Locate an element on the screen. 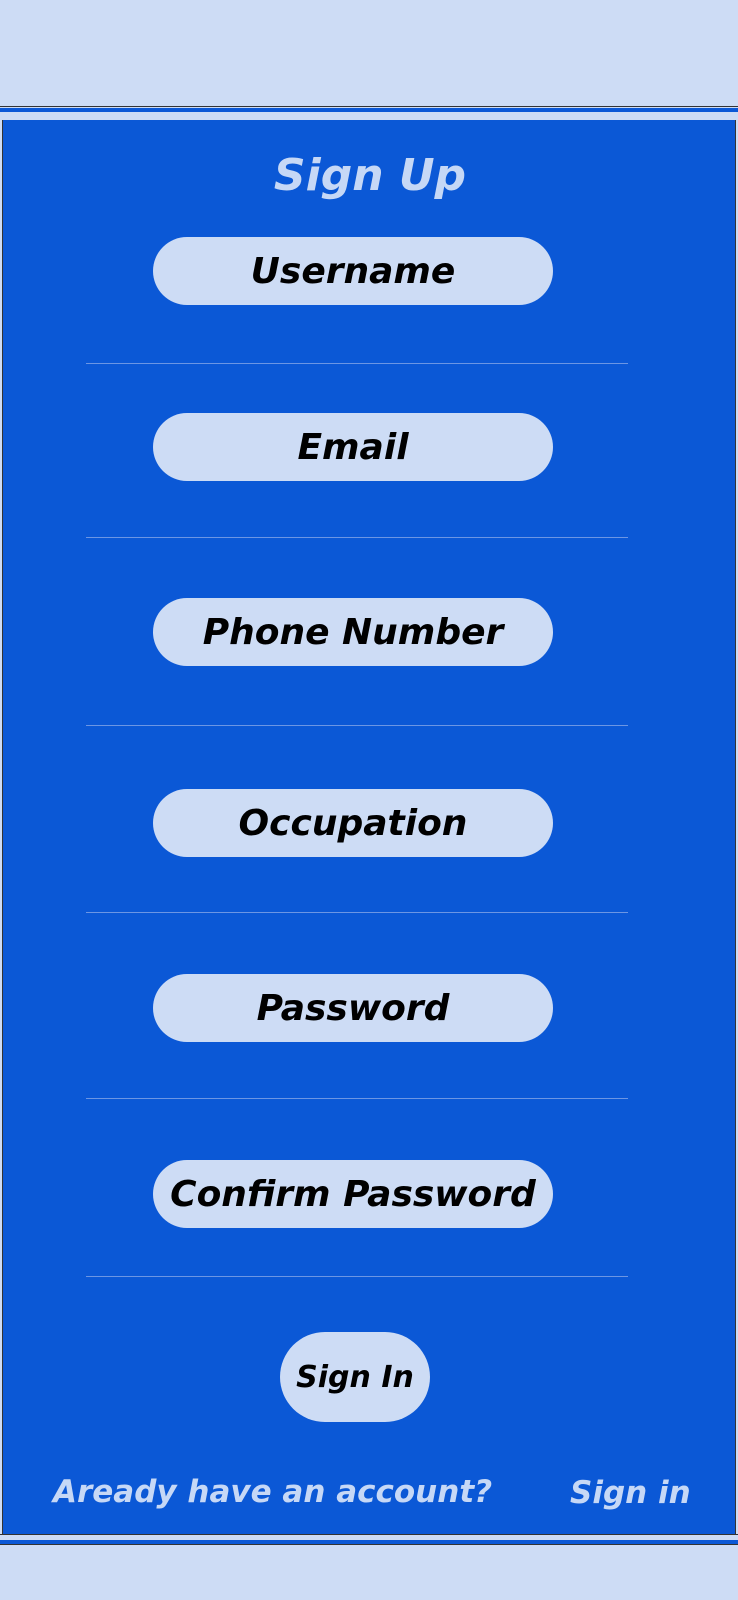 This screenshot has height=1600, width=738. sign-in-submit-button: Sign In is located at coordinates (355, 1377).